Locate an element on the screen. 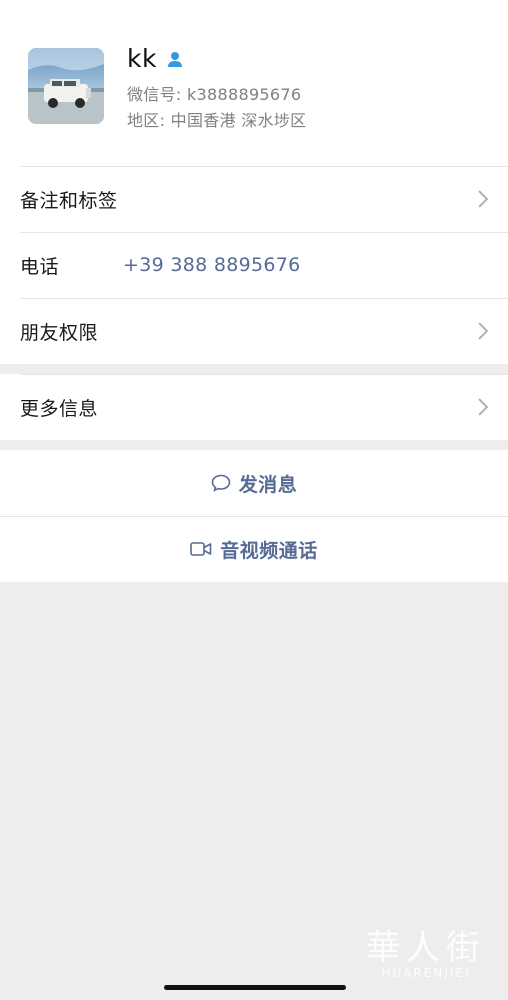 The width and height of the screenshot is (508, 1000). remarks-tags-label: 备注和标签 is located at coordinates (69, 200).